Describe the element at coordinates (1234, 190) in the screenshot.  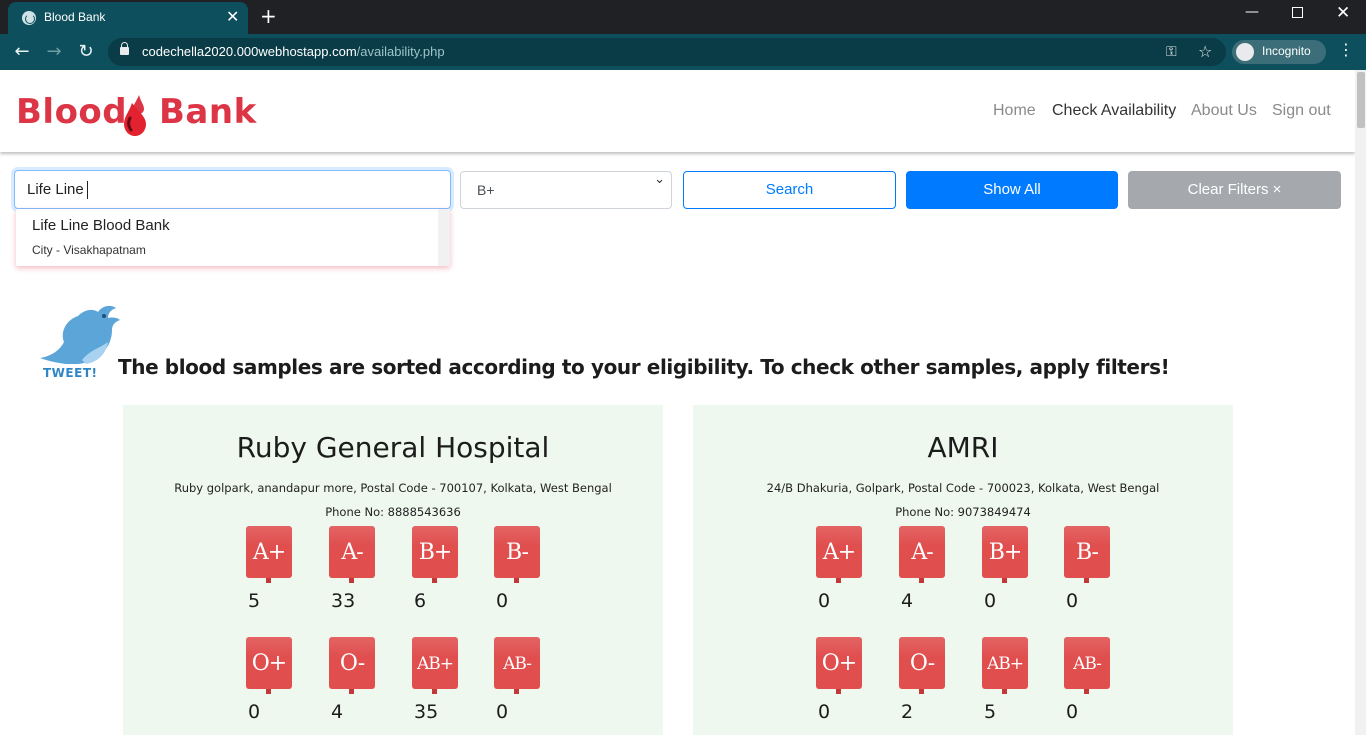
I see `clear-filters-button: Clear Filters ×` at that location.